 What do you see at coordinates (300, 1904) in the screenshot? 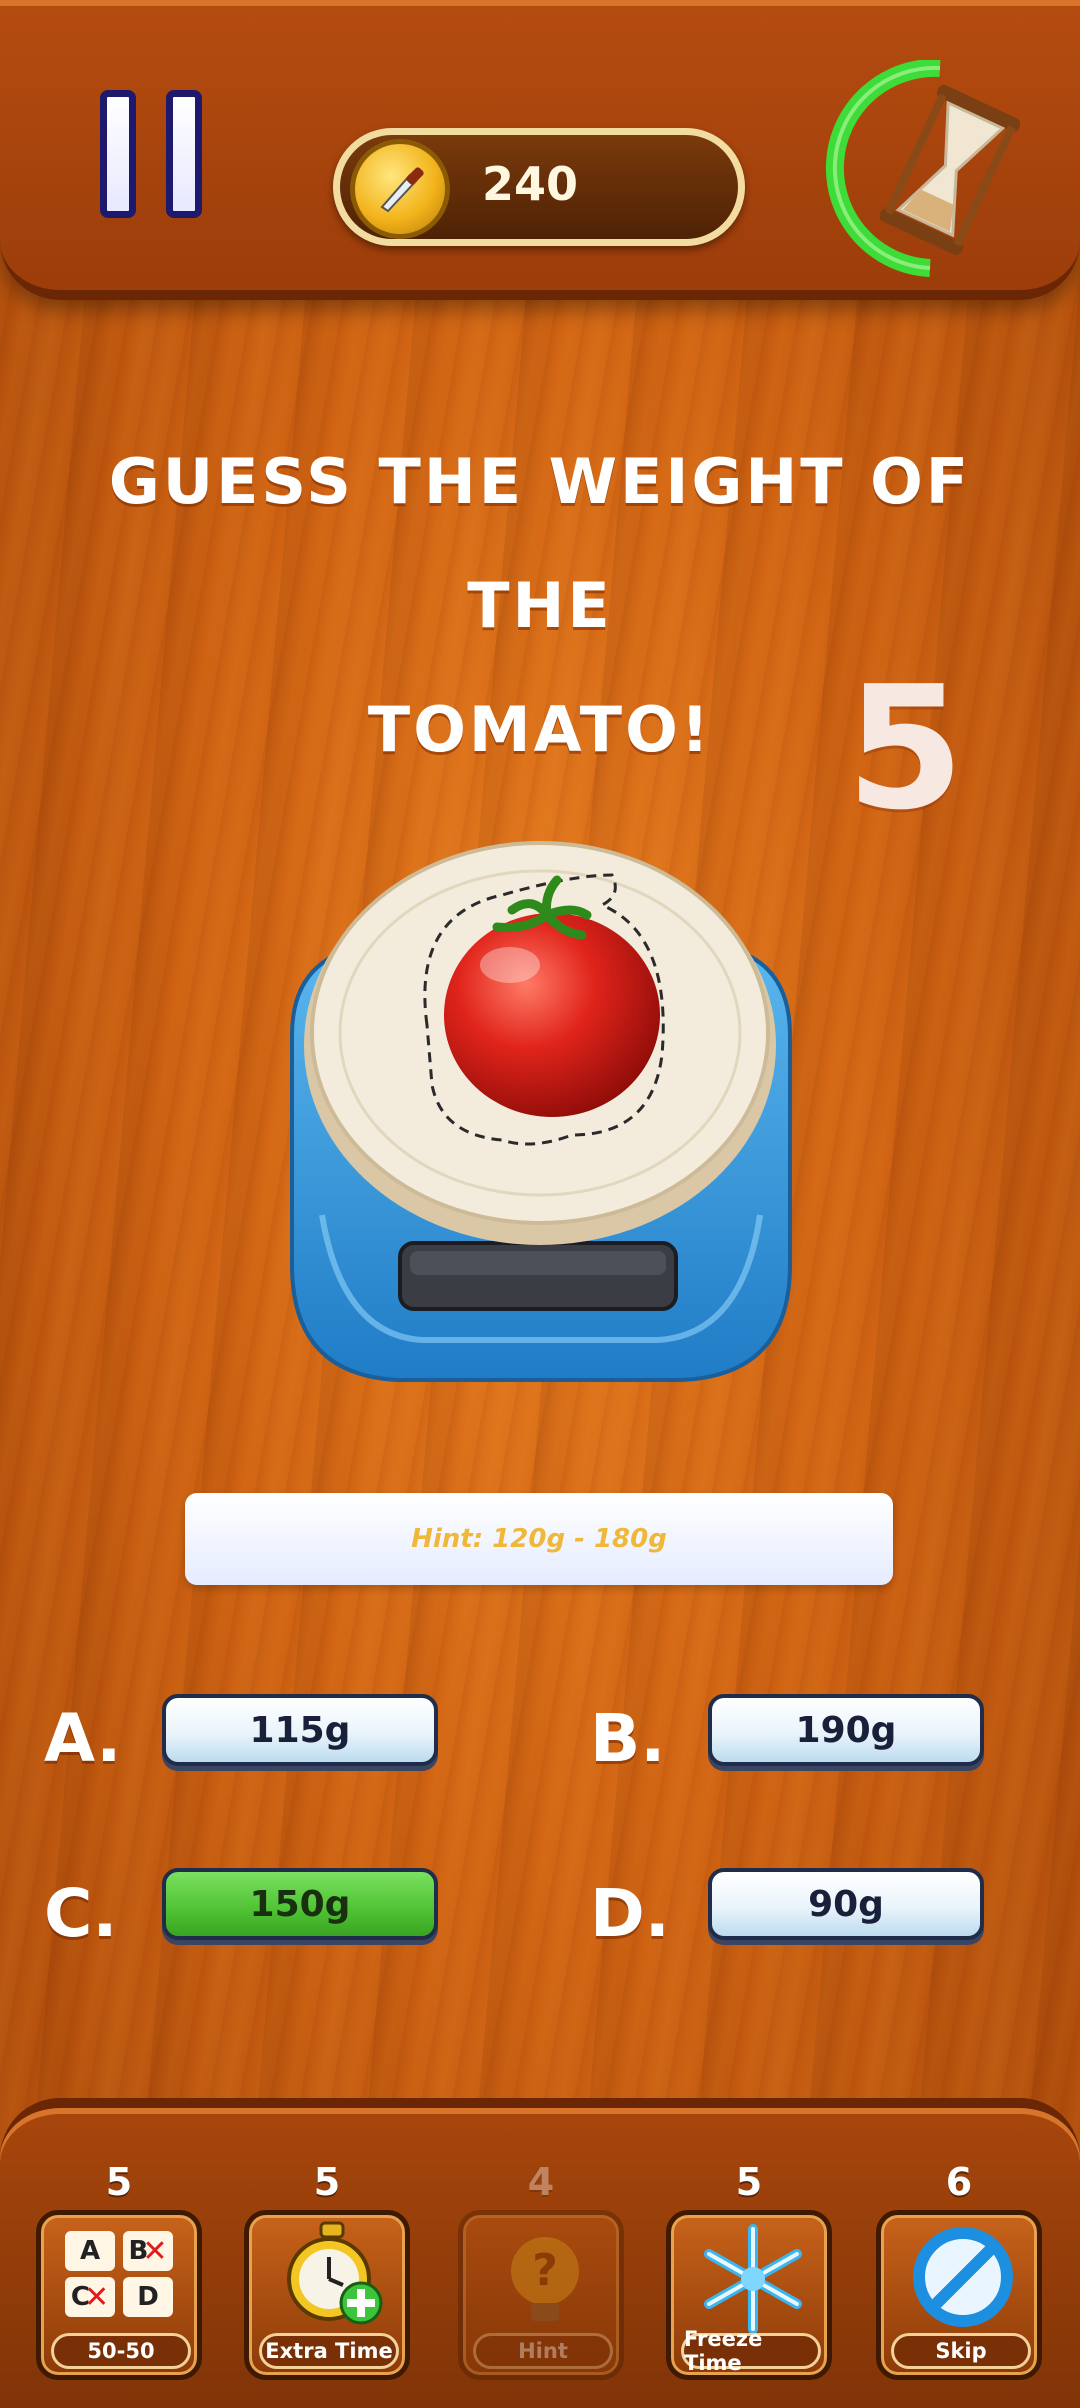
I see `answer-button-c: 150g` at bounding box center [300, 1904].